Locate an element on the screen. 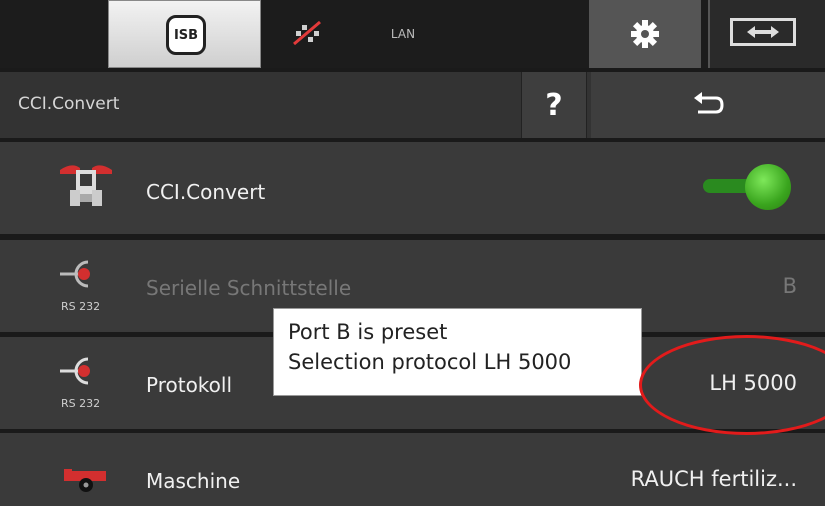 The height and width of the screenshot is (506, 825). trailer-icon is located at coordinates (85, 480).